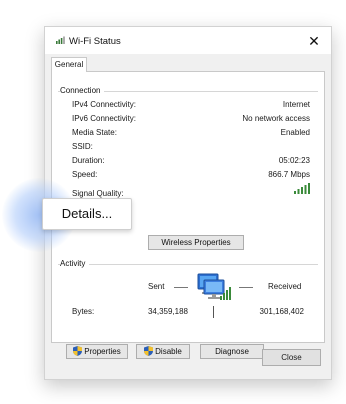 The height and width of the screenshot is (404, 346). Describe the element at coordinates (188, 40) in the screenshot. I see `title-bar: Wi-Fi Status ✕` at that location.